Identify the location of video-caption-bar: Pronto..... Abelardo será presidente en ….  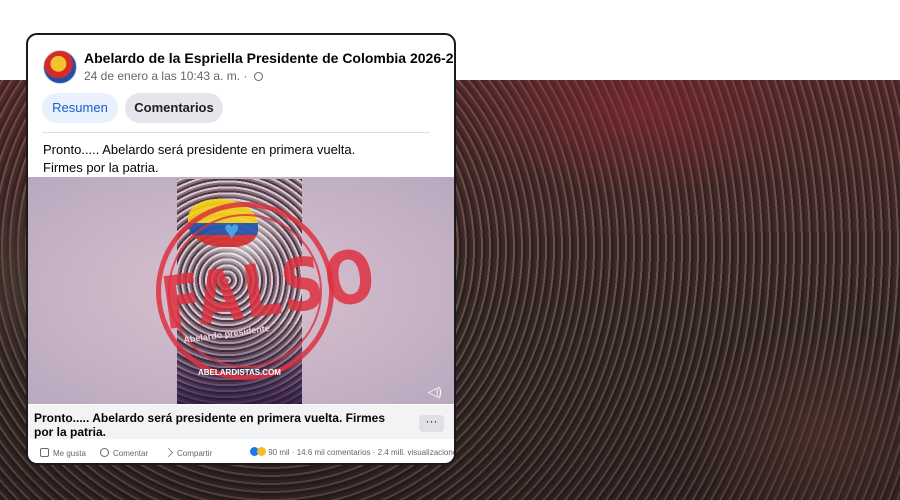
(241, 422).